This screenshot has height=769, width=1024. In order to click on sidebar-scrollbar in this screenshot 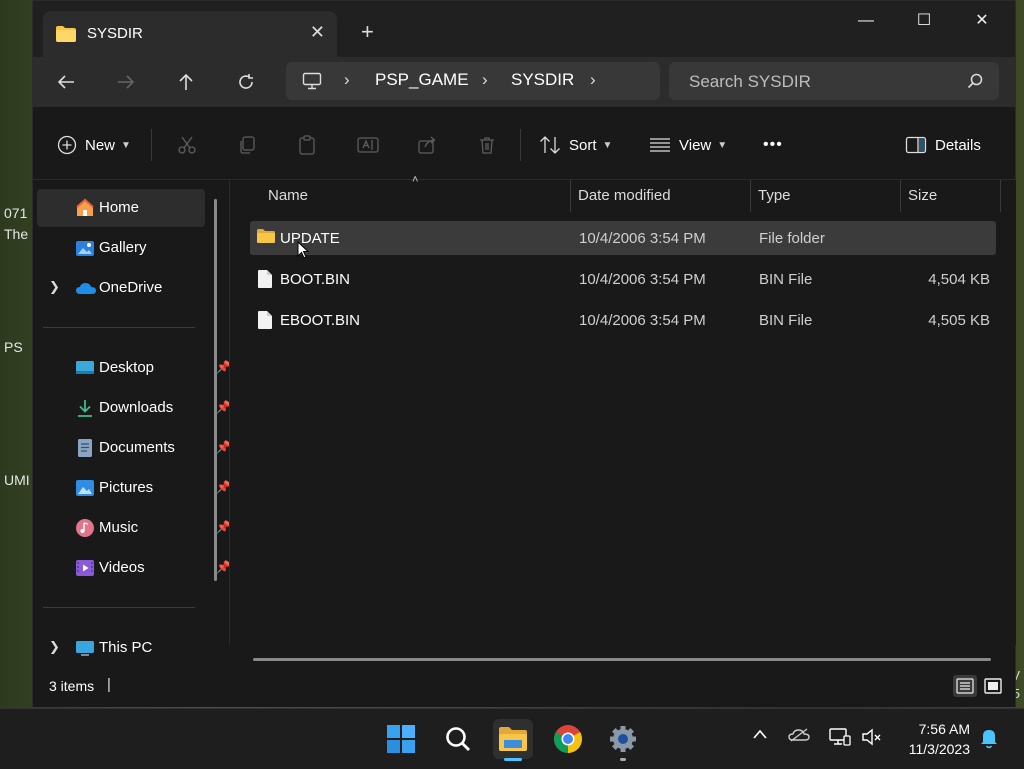, I will do `click(215, 390)`.